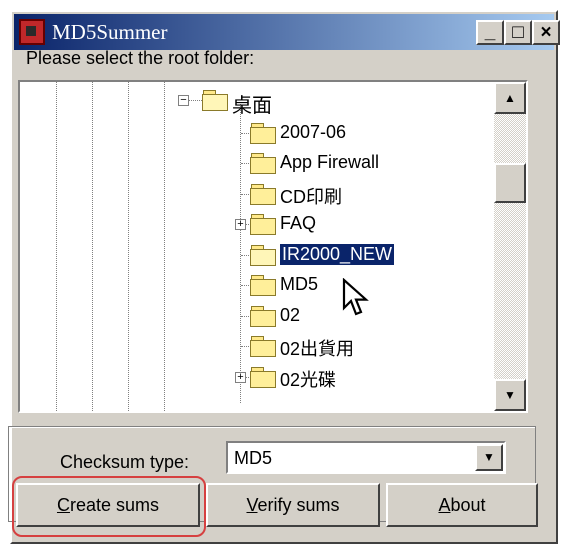 The height and width of the screenshot is (554, 568). I want to click on tree-item-label: MD5, so click(299, 284).